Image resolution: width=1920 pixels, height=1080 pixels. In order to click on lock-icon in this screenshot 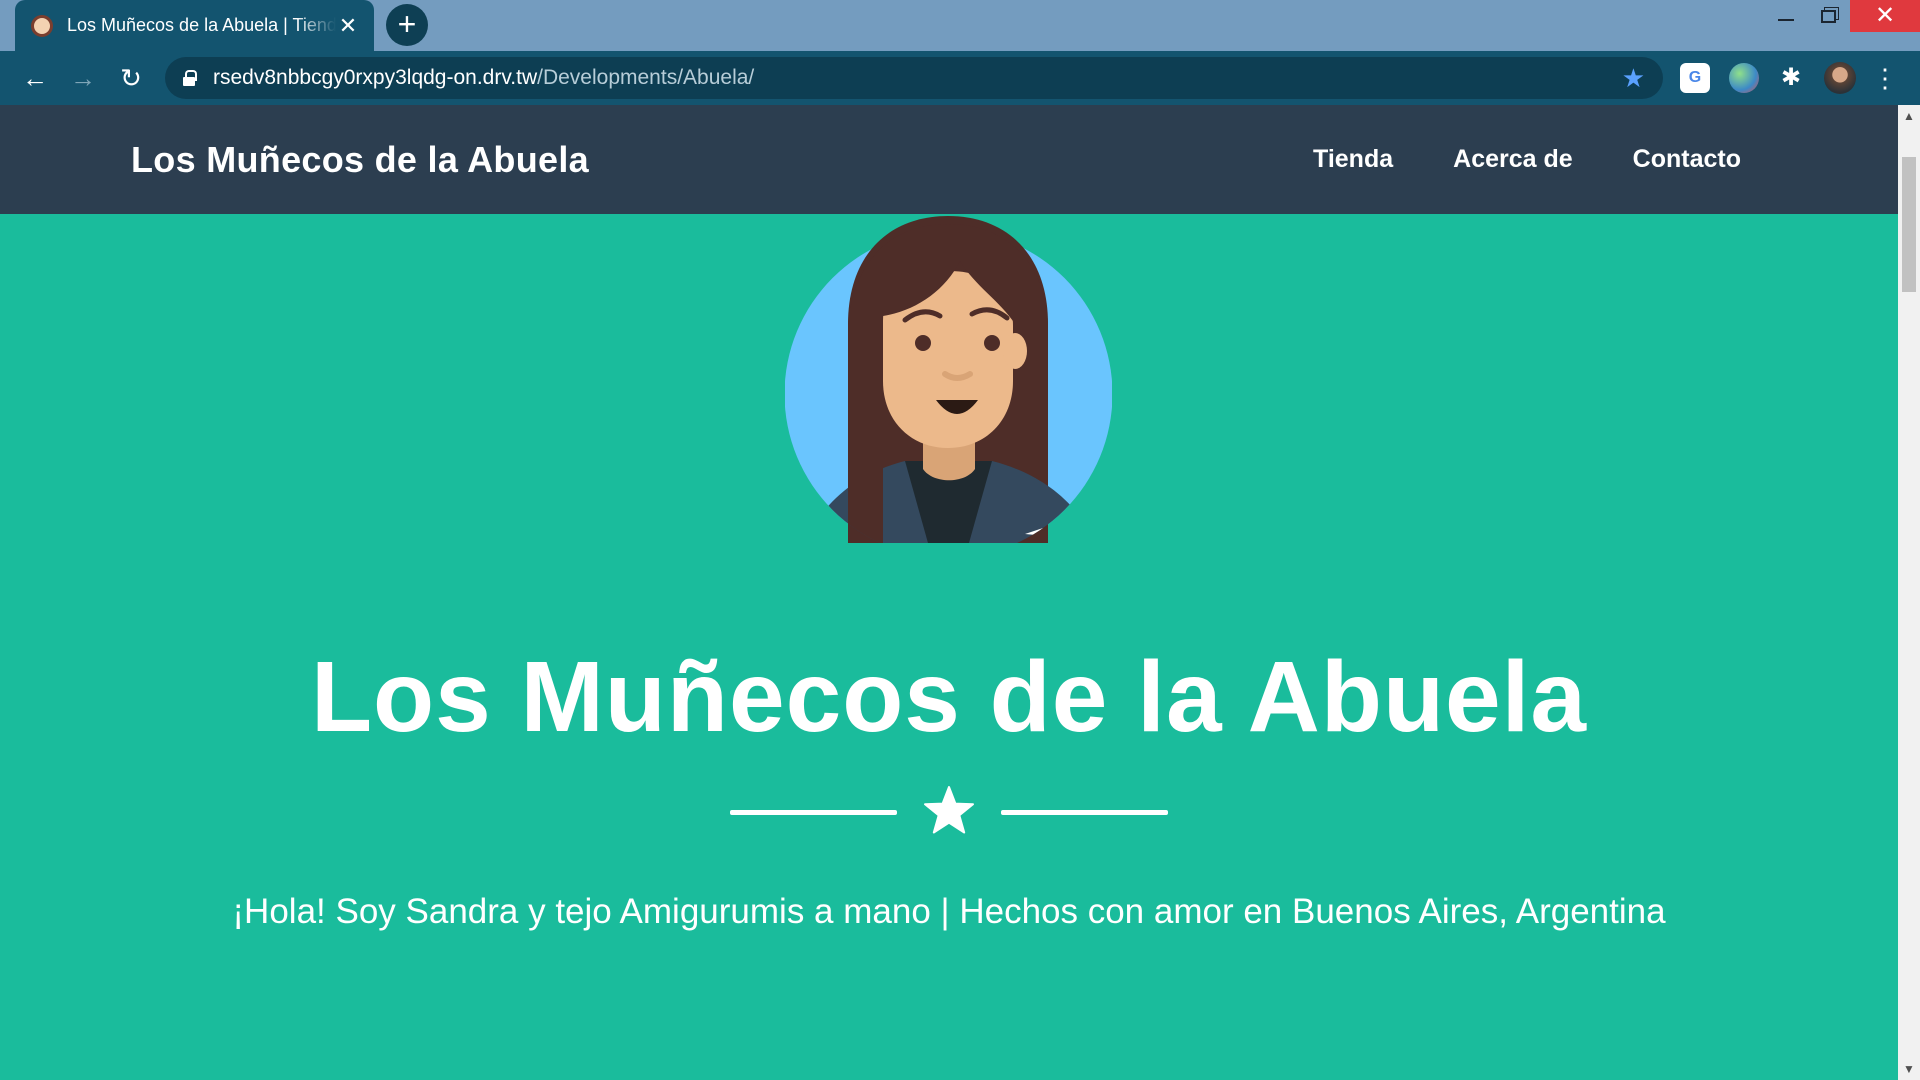, I will do `click(190, 78)`.